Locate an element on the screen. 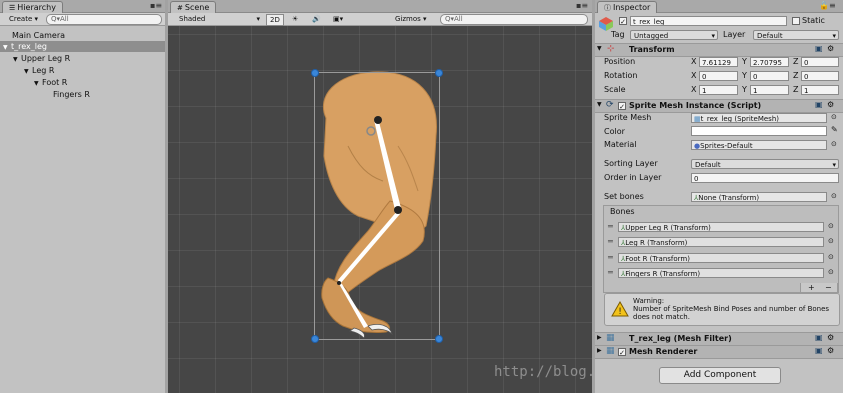  scale-x-field: 1 is located at coordinates (718, 90).